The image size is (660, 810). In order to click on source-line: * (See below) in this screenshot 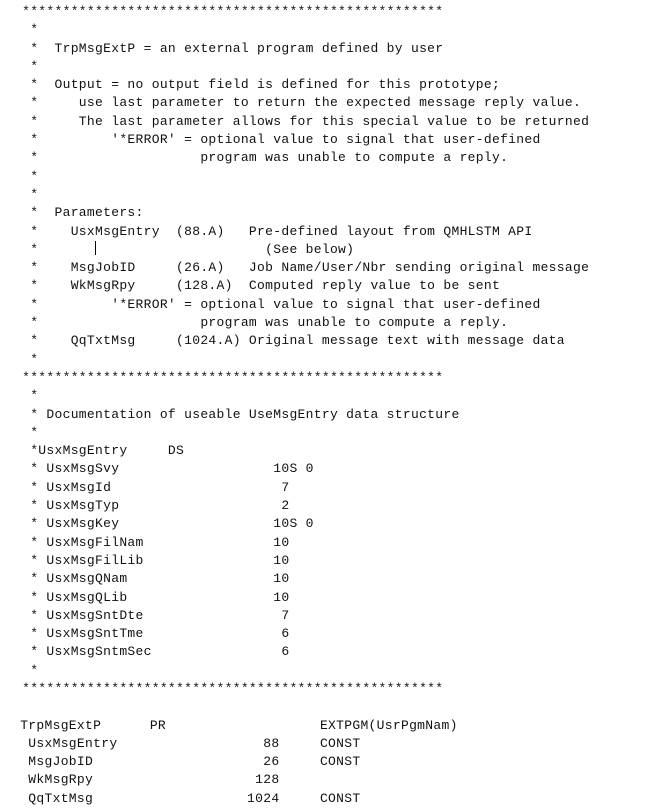, I will do `click(337, 249)`.